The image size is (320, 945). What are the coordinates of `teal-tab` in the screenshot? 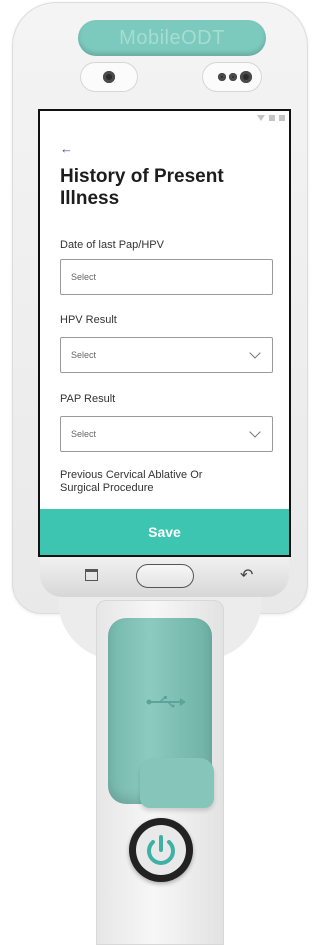 It's located at (177, 783).